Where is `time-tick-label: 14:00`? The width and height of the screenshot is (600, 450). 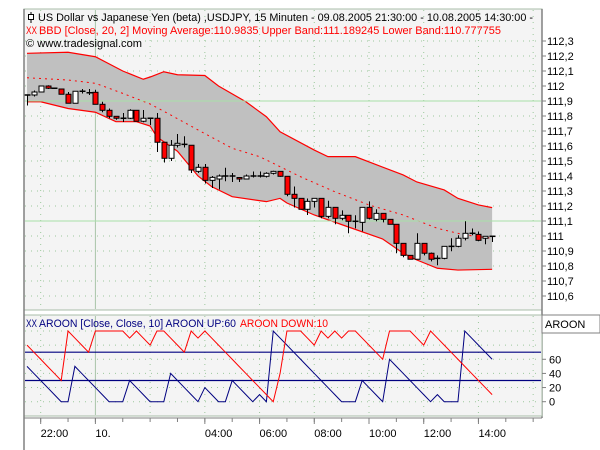 time-tick-label: 14:00 is located at coordinates (492, 434).